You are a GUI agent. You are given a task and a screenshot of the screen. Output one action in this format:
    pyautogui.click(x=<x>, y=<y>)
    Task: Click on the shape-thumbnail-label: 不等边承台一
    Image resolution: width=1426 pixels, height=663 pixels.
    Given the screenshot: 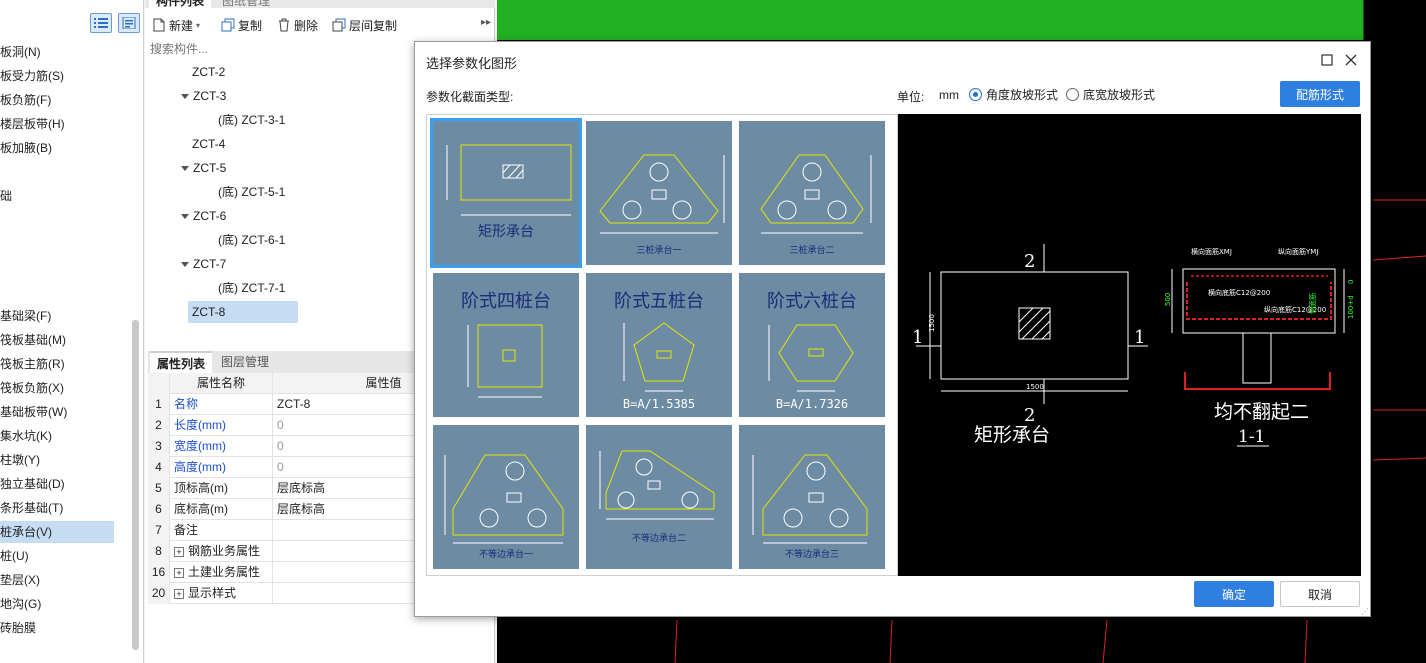 What is the action you would take?
    pyautogui.click(x=505, y=554)
    